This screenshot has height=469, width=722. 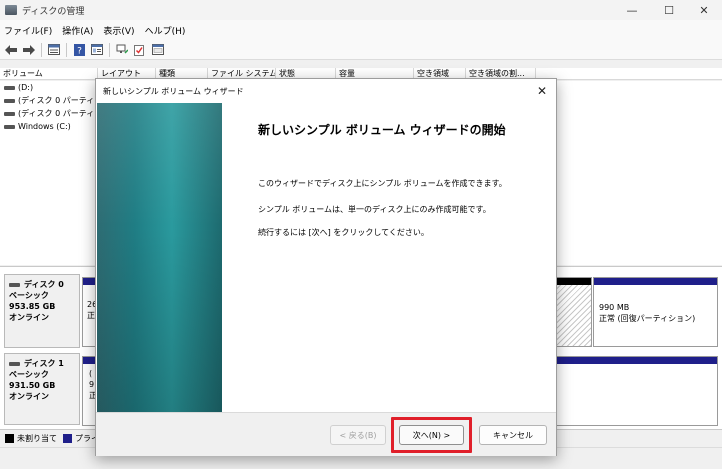 I want to click on cancel-button: キャンセル, so click(x=513, y=435).